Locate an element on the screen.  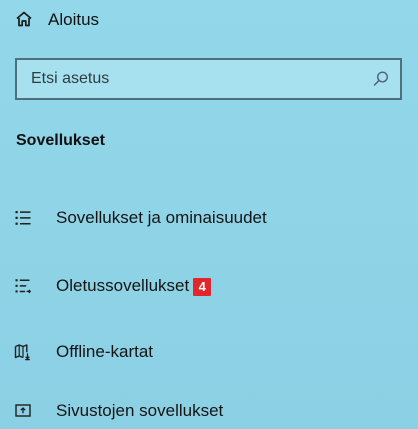
search-box is located at coordinates (208, 79).